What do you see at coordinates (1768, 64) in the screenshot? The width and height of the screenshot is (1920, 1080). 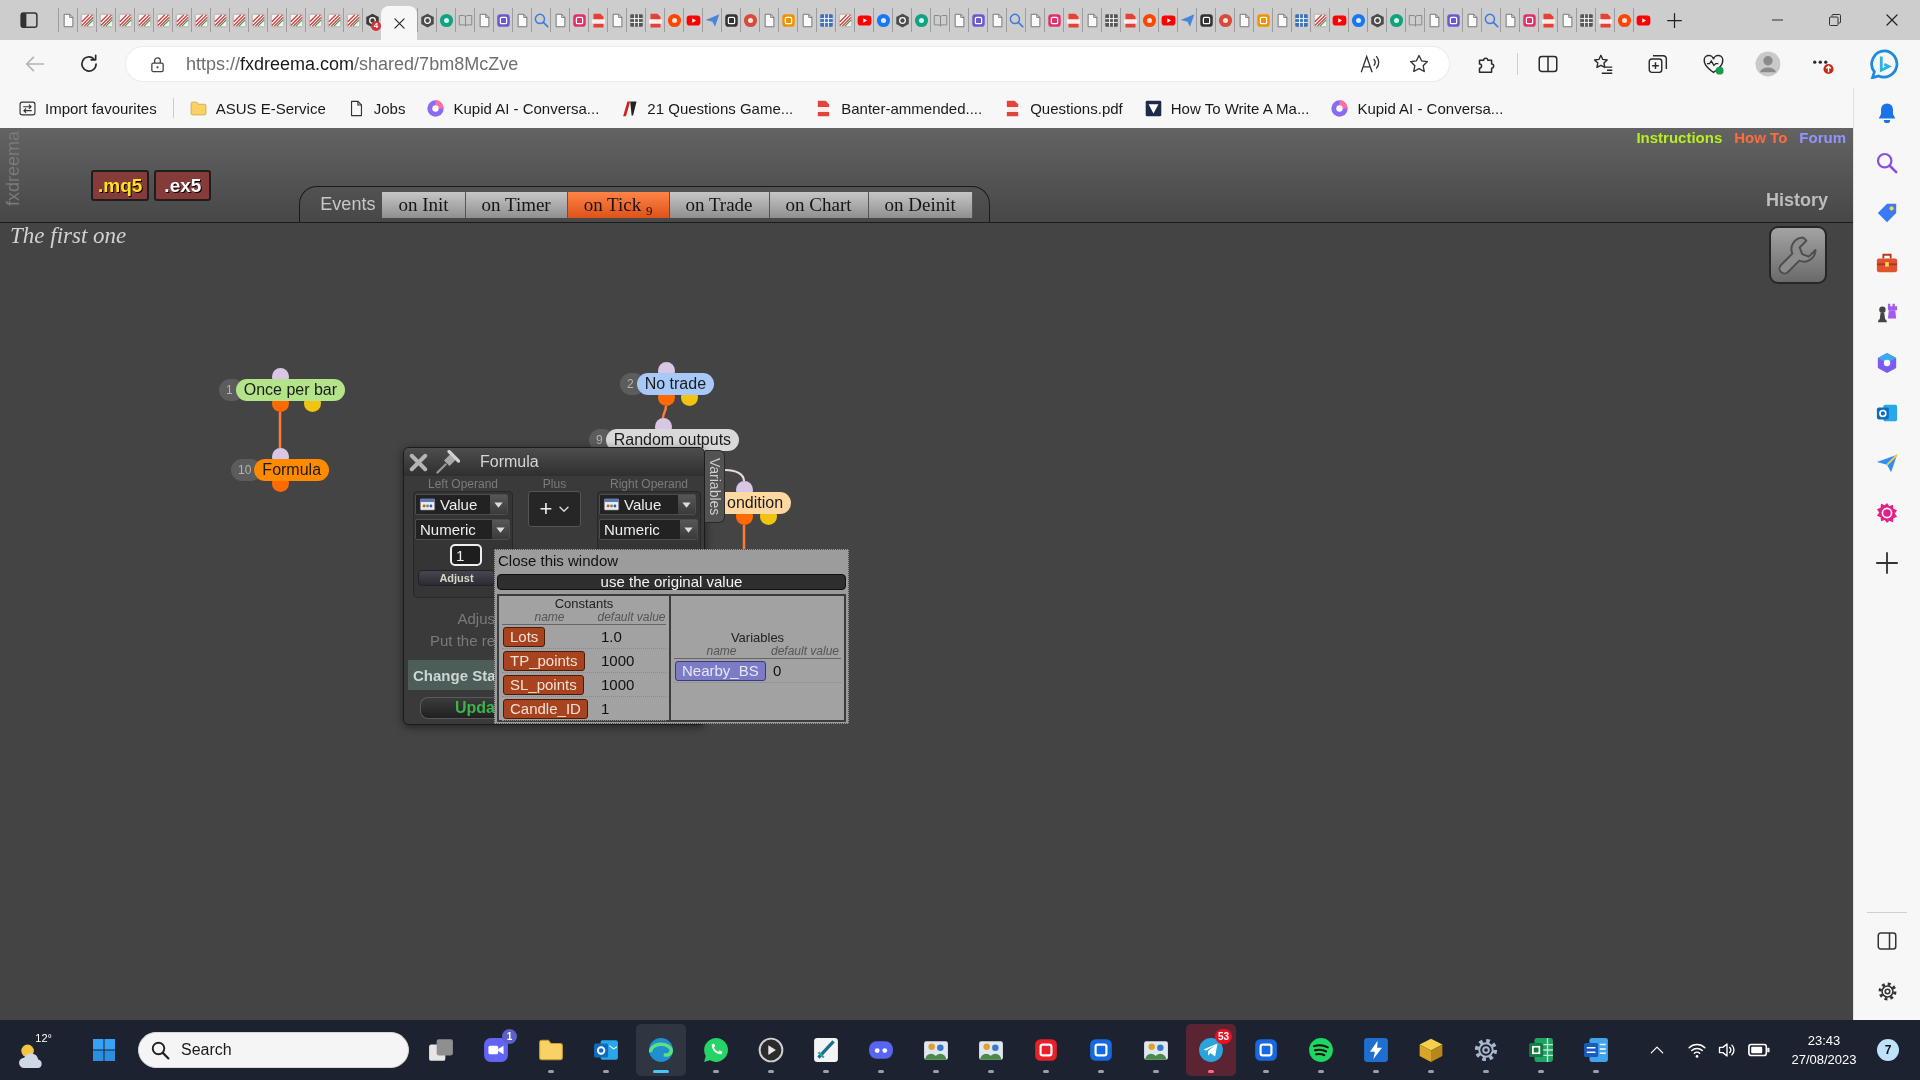 I see `avatar-icon` at bounding box center [1768, 64].